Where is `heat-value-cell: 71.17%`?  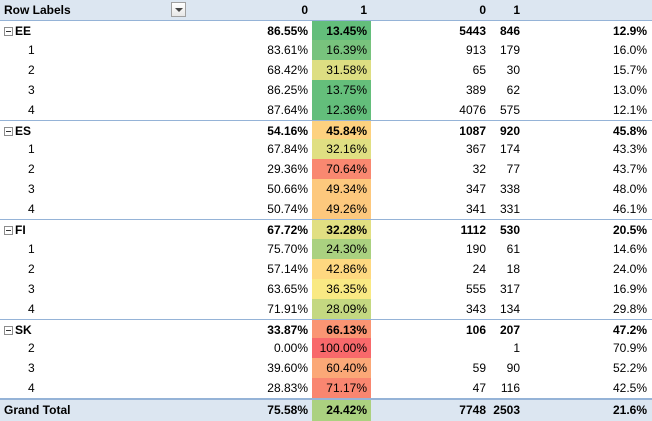 heat-value-cell: 71.17% is located at coordinates (341, 388).